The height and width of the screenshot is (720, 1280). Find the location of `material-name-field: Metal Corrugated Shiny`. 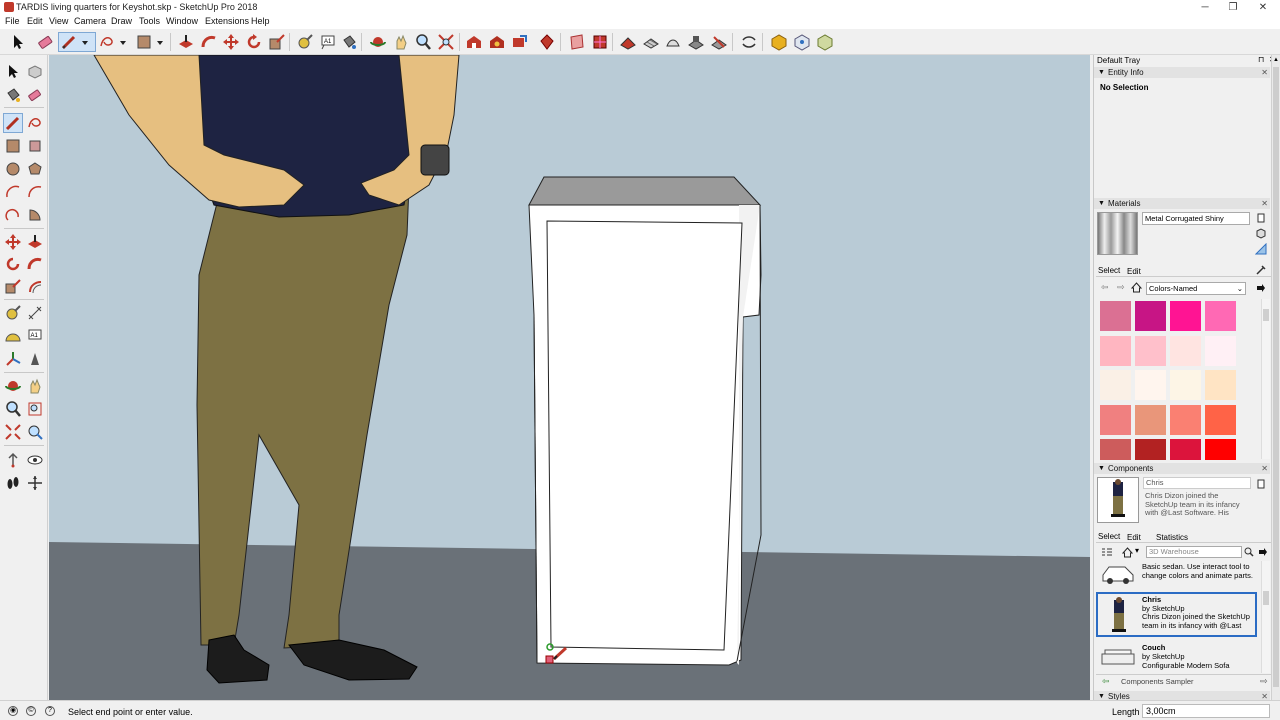

material-name-field: Metal Corrugated Shiny is located at coordinates (1196, 218).